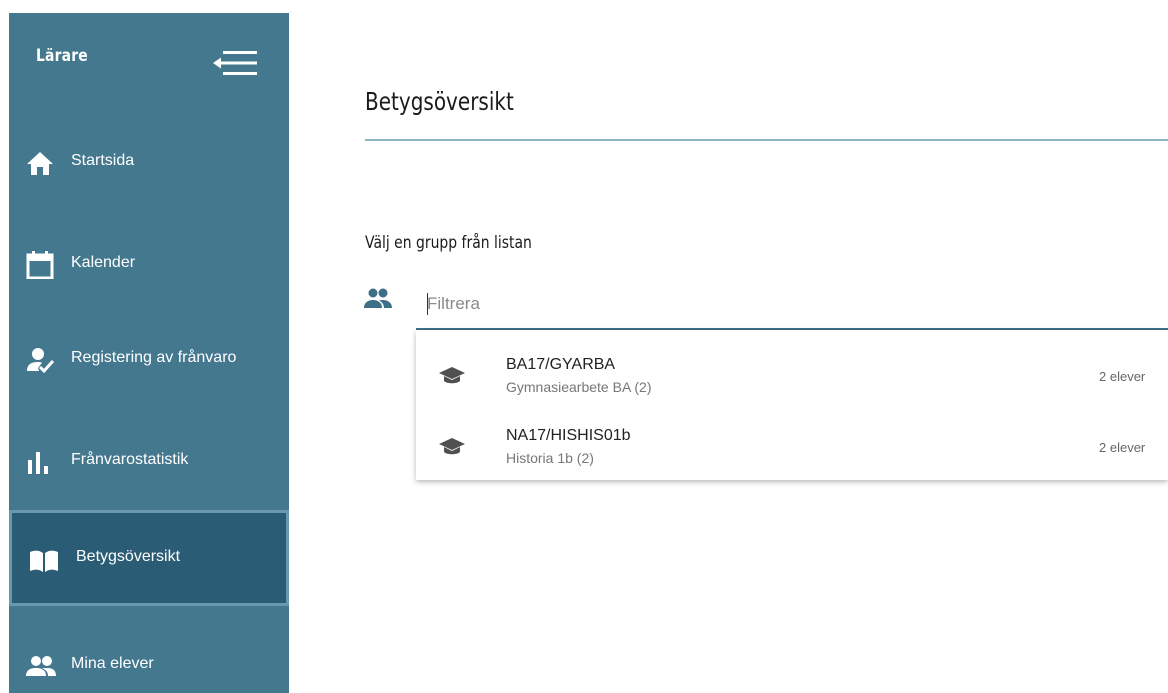  I want to click on people-icon, so click(41, 666).